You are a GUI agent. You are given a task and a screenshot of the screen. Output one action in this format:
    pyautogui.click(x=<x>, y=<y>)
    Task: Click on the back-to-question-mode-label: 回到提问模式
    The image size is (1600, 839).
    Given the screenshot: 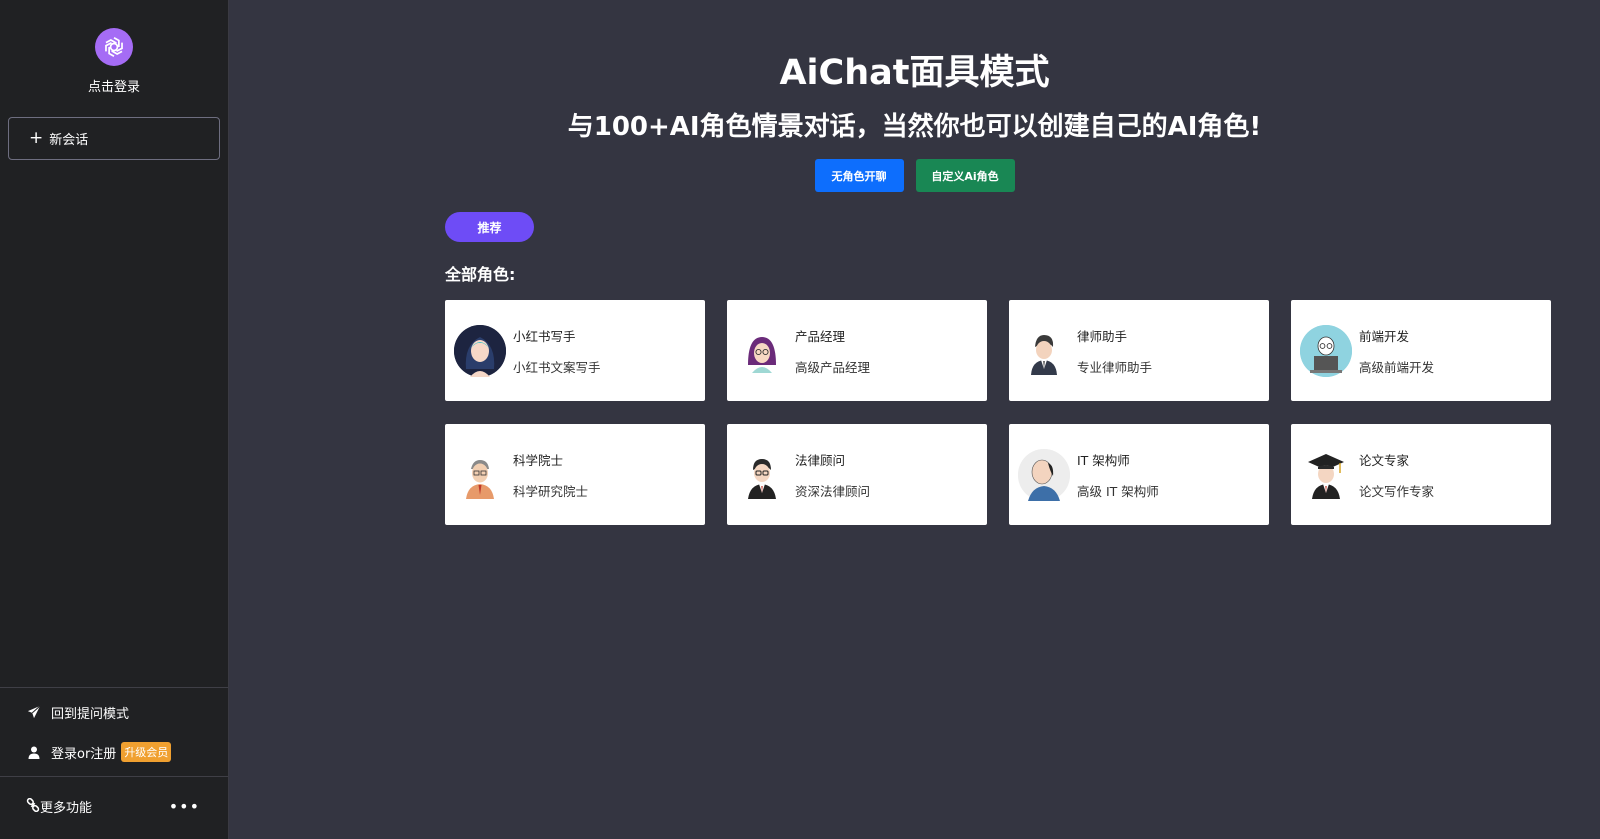 What is the action you would take?
    pyautogui.click(x=90, y=714)
    